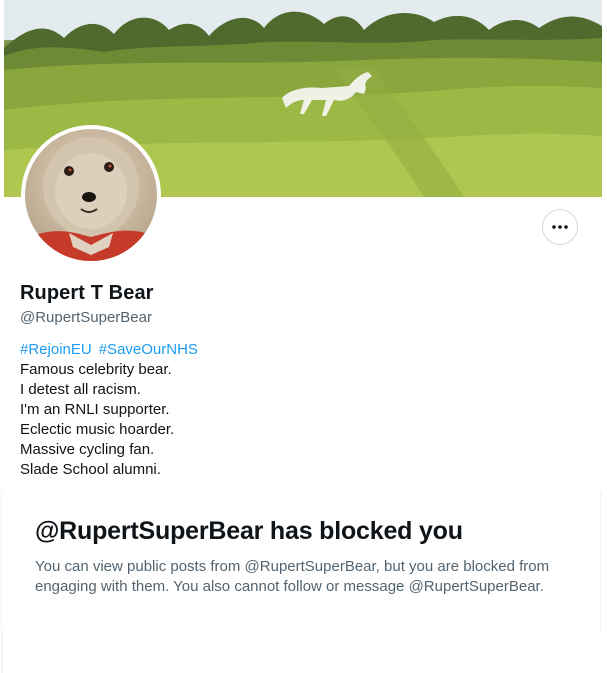  I want to click on bio-line: Eclectic music hoarder., so click(97, 429).